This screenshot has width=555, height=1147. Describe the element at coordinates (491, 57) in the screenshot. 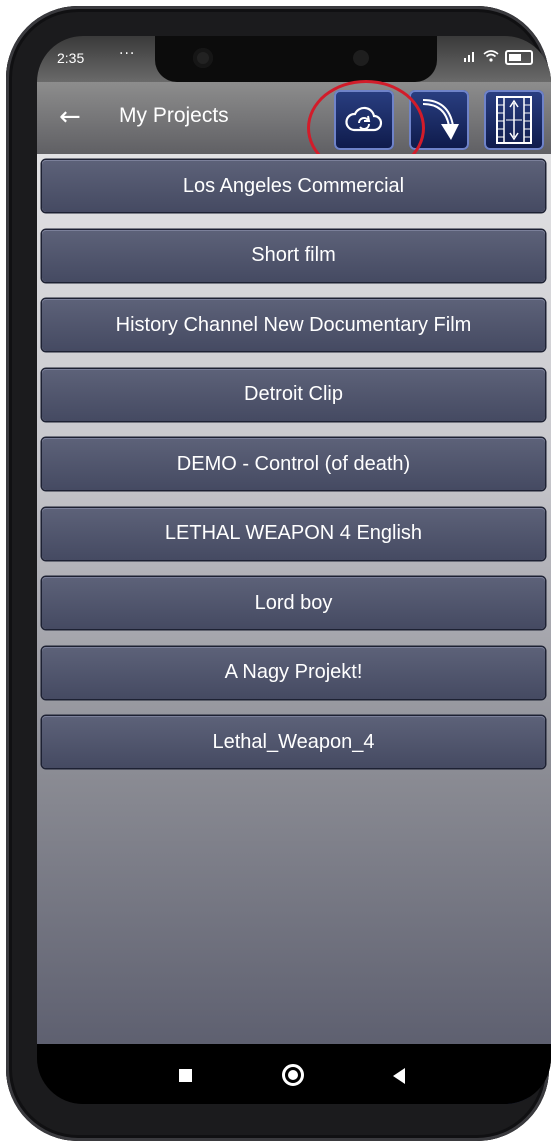

I see `wifi-icon` at that location.